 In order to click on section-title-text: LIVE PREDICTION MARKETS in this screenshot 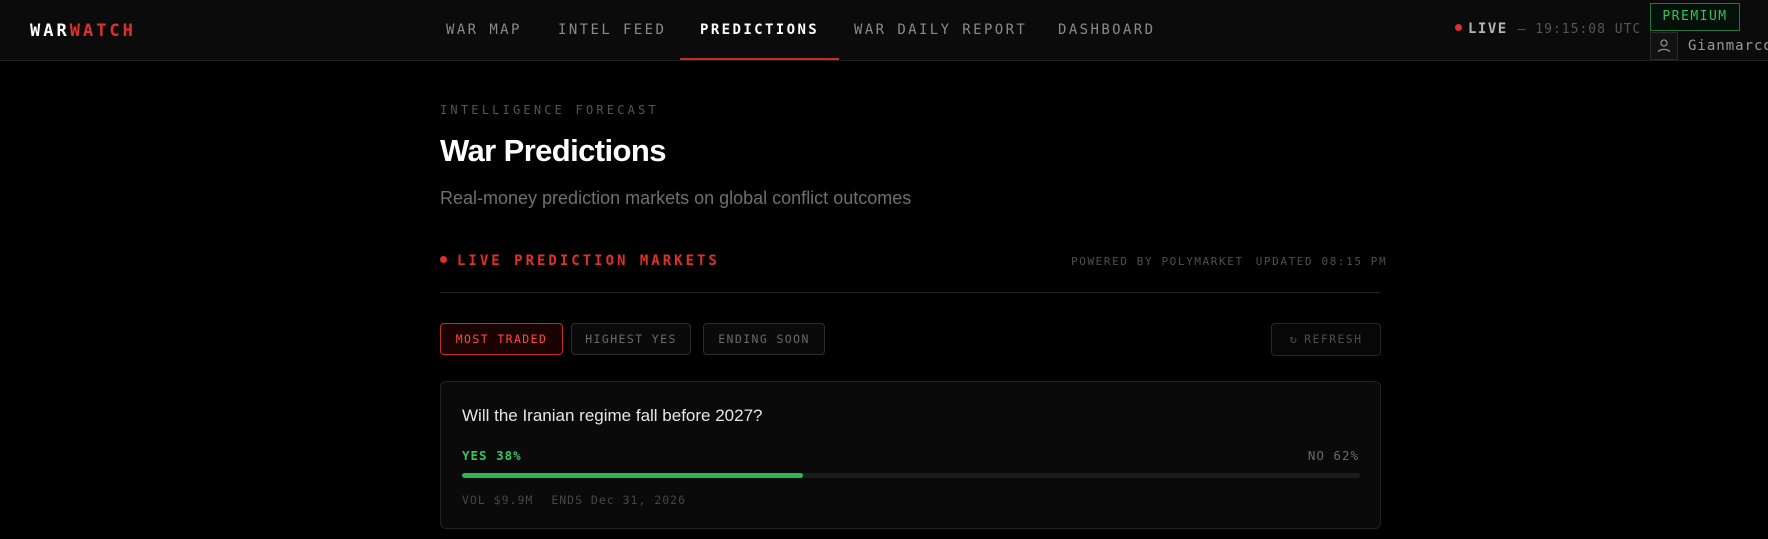, I will do `click(588, 261)`.